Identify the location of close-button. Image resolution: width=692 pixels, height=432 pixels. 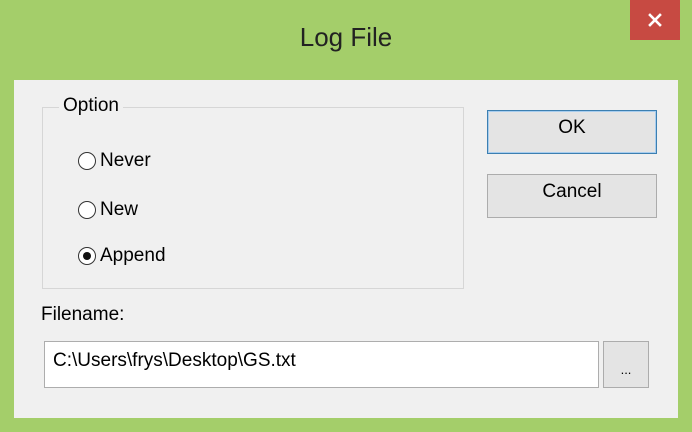
(655, 20).